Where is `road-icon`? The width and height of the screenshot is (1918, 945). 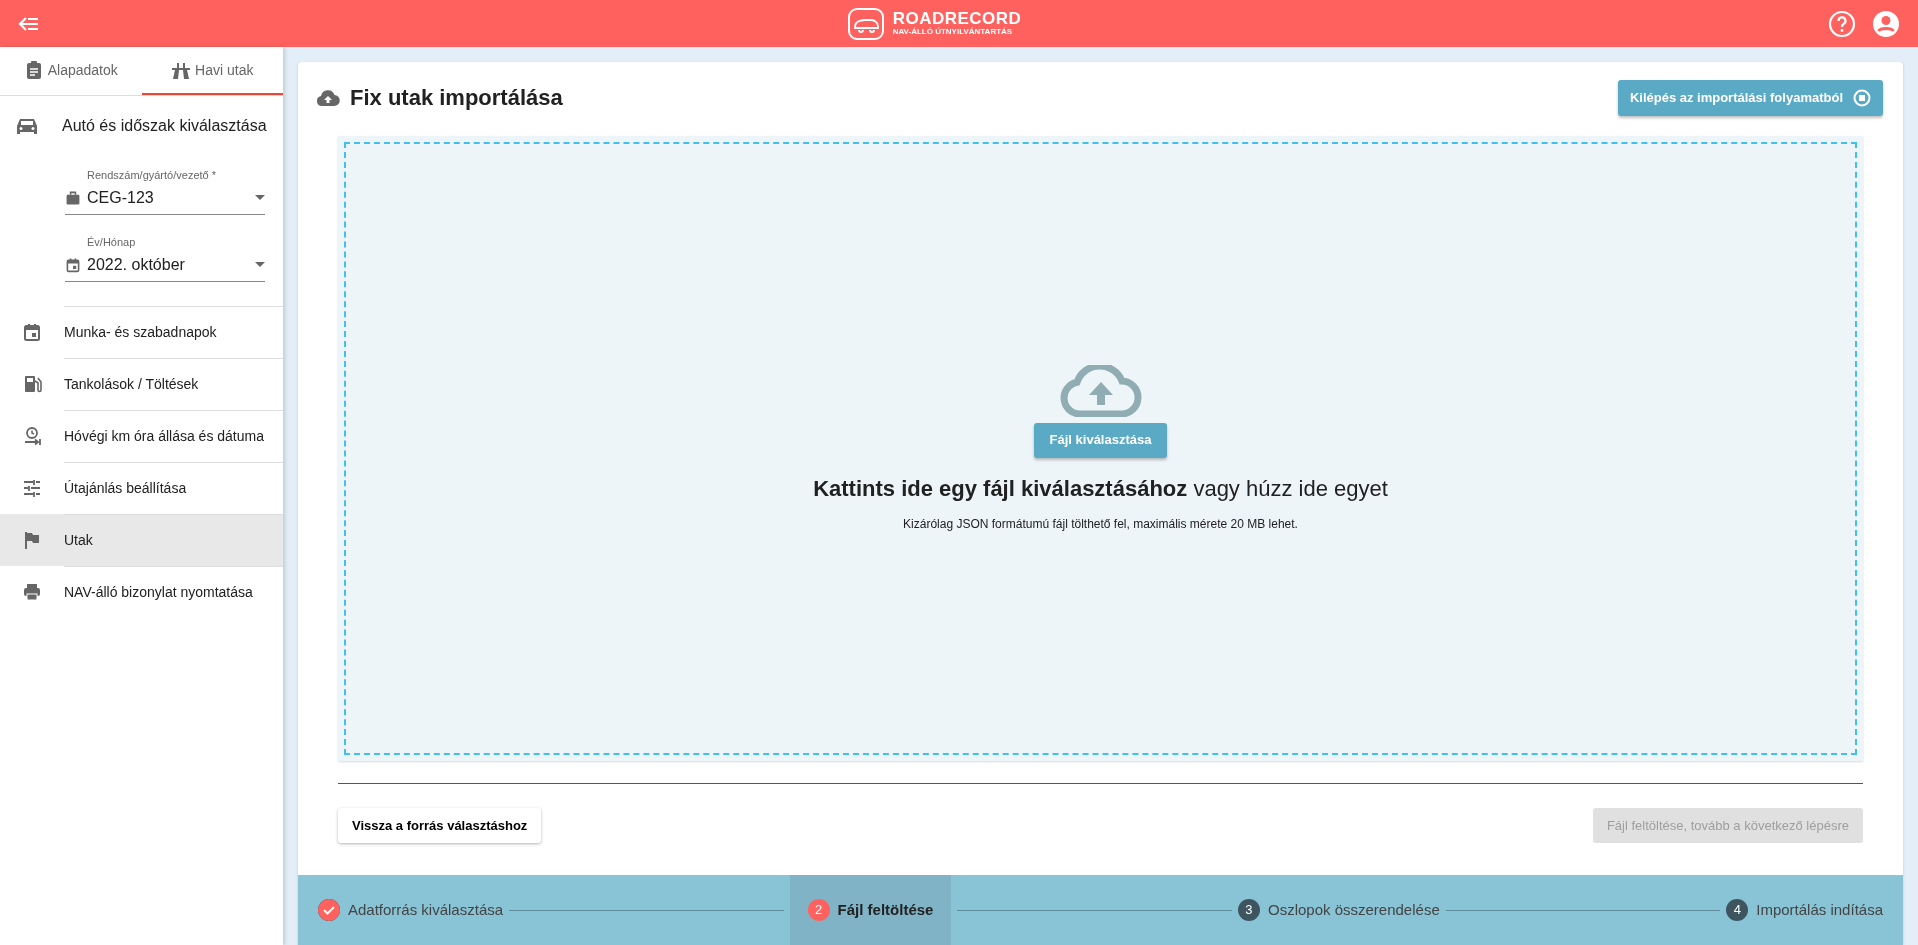
road-icon is located at coordinates (181, 70).